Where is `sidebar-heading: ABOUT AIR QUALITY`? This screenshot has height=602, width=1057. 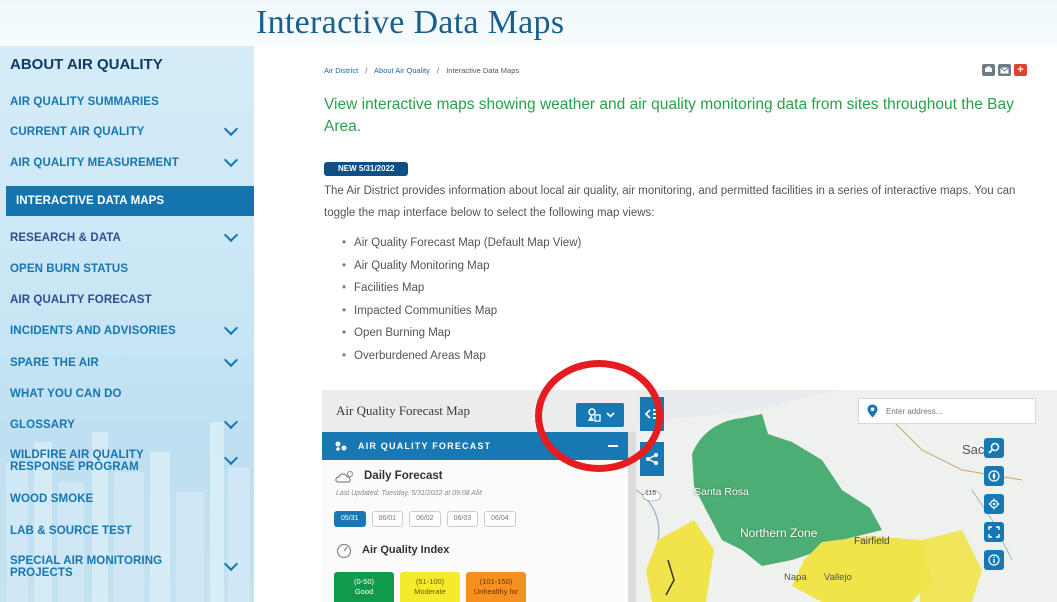 sidebar-heading: ABOUT AIR QUALITY is located at coordinates (86, 64).